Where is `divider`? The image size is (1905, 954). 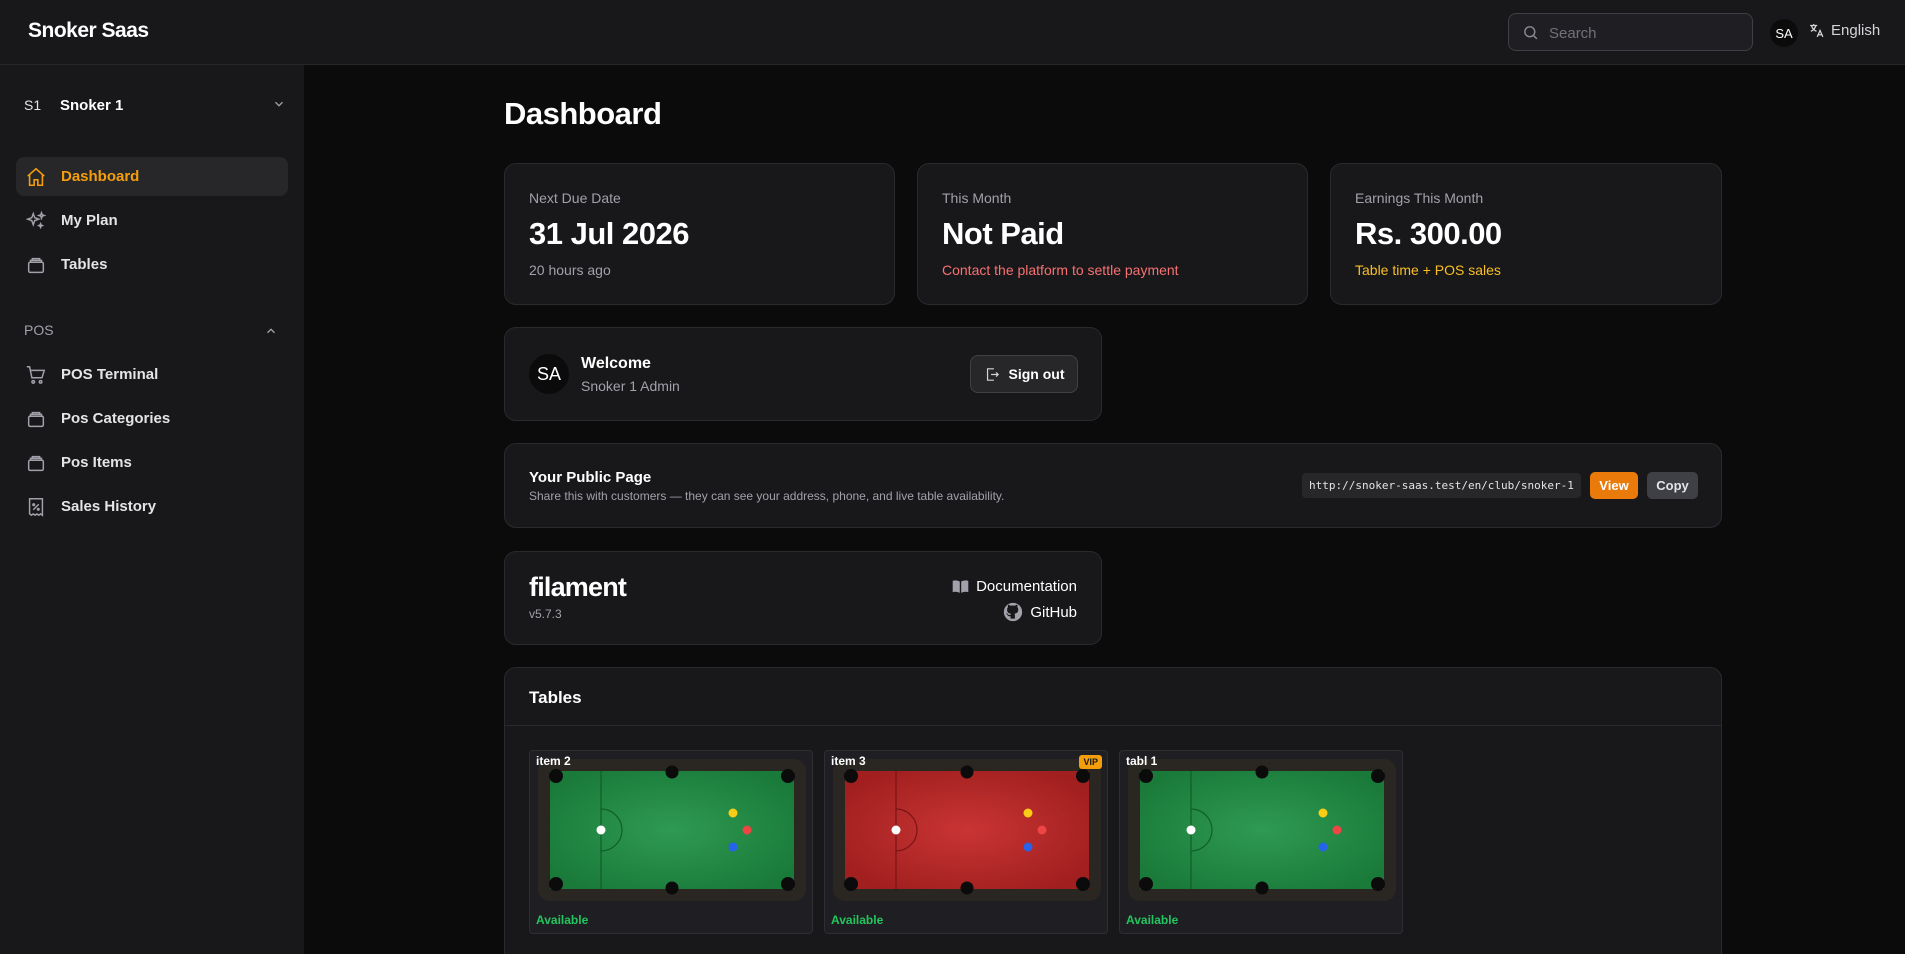
divider is located at coordinates (1113, 725).